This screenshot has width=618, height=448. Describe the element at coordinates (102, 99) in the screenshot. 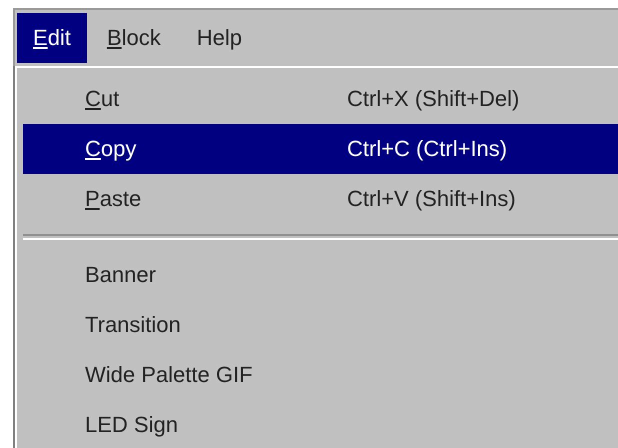

I see `item-label: Cut` at that location.